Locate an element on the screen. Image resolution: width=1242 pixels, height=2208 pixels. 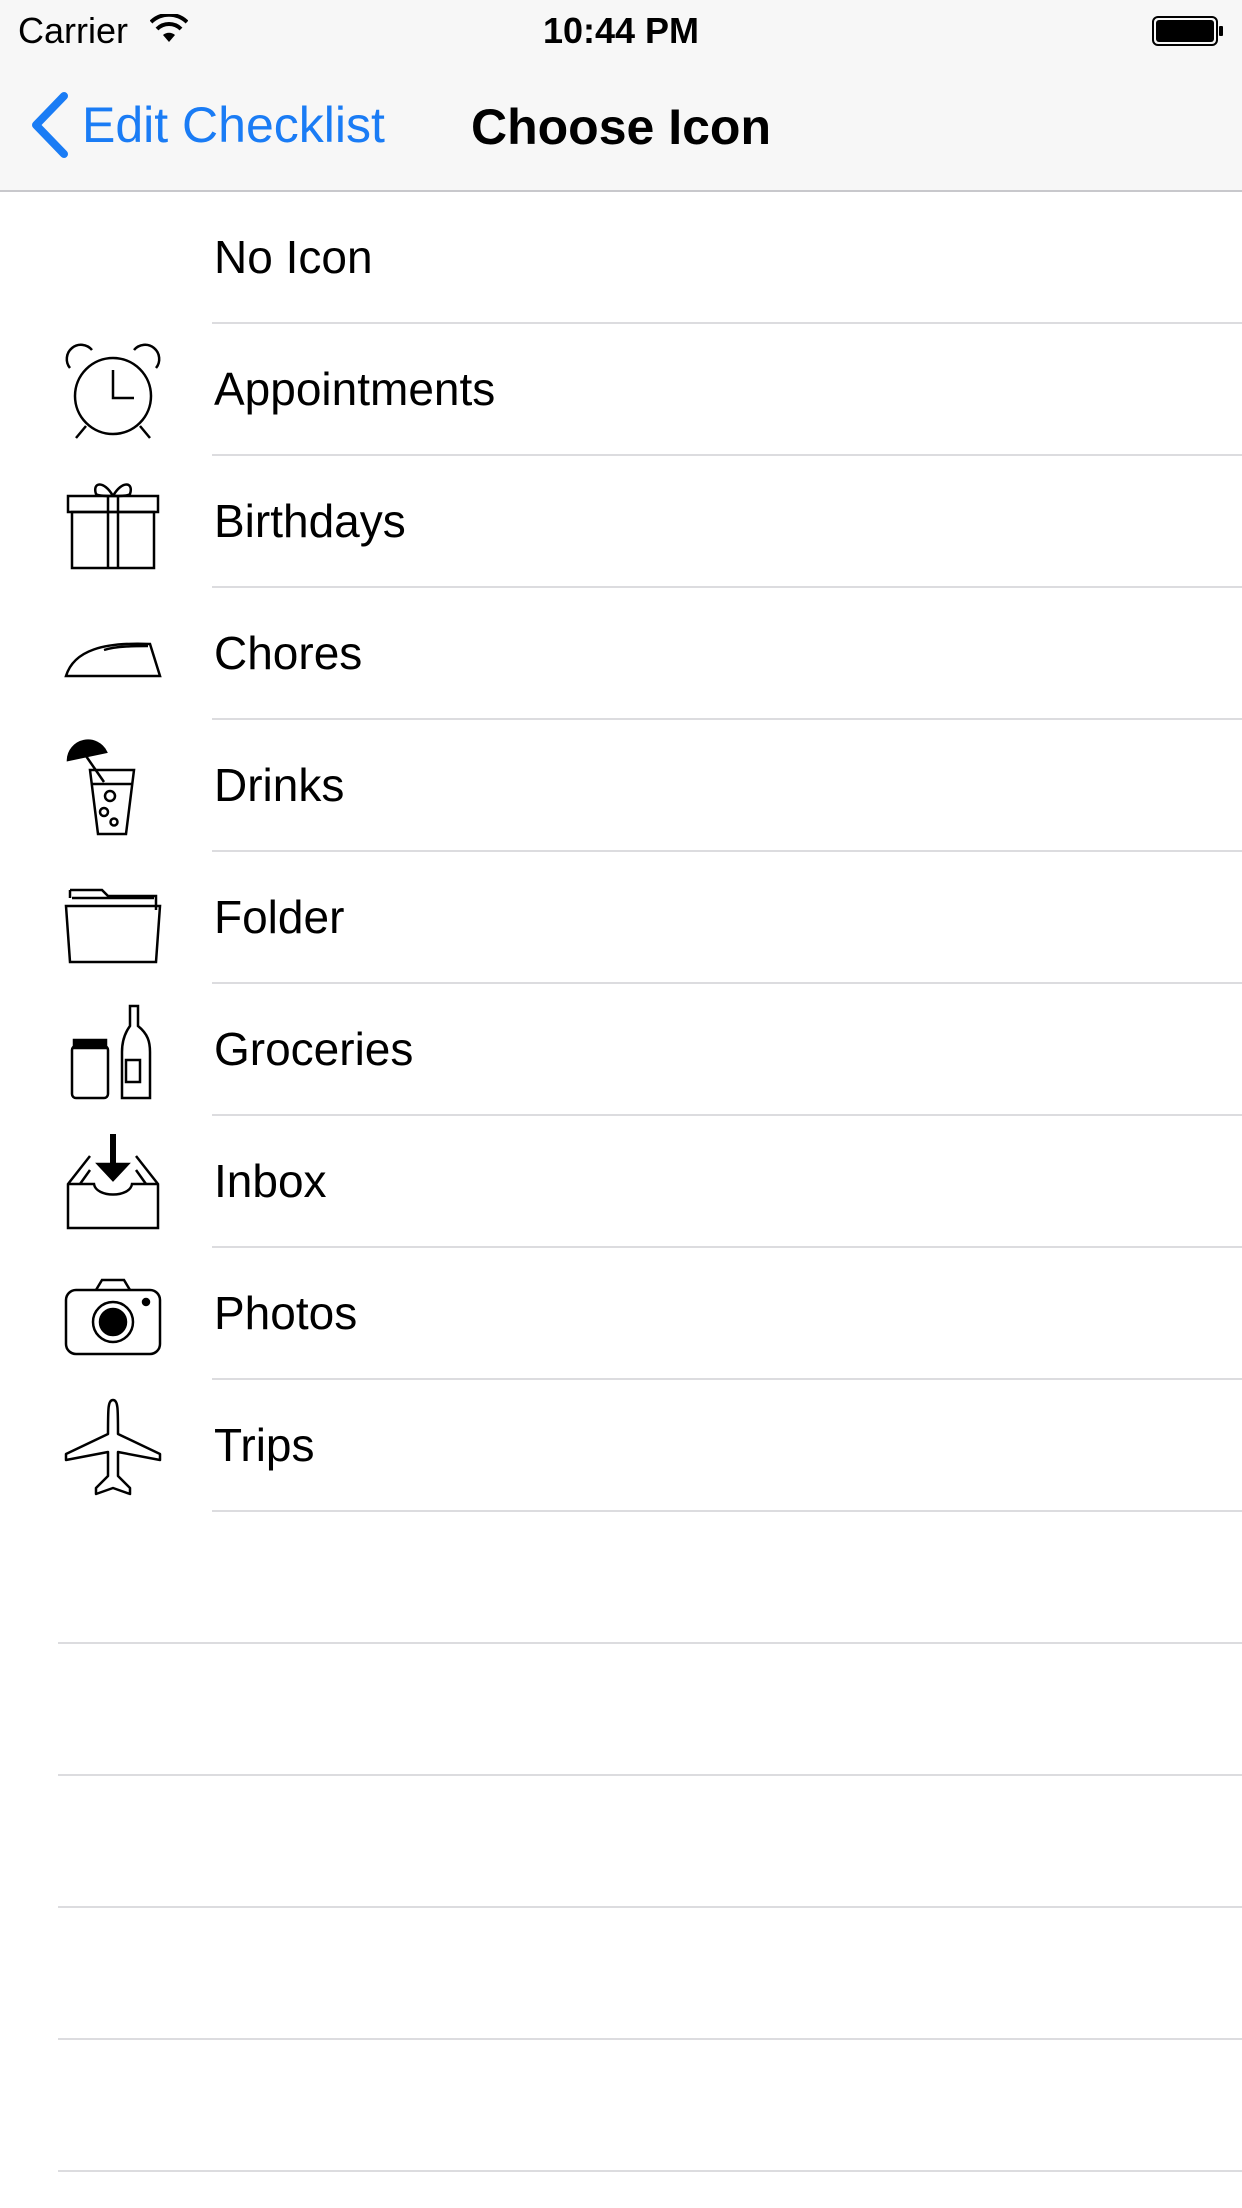
list-item-drinks: Drinks is located at coordinates (621, 786).